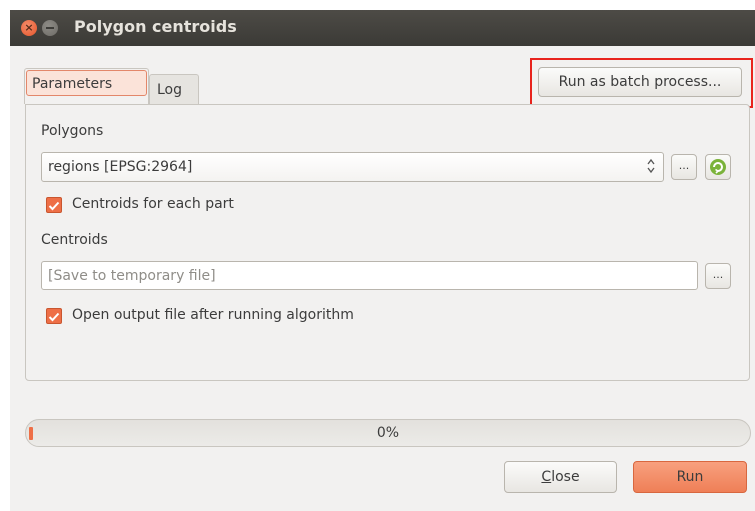 Image resolution: width=755 pixels, height=511 pixels. I want to click on window-close-icon: ×, so click(29, 28).